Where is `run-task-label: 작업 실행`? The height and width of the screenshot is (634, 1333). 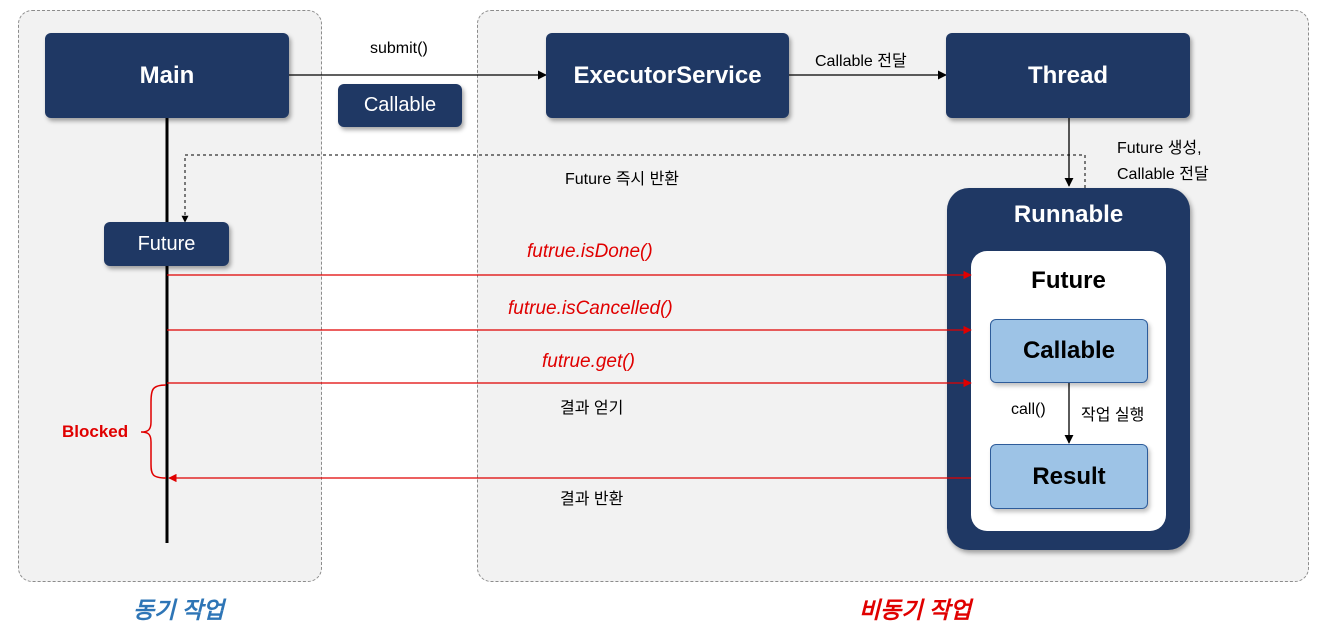
run-task-label: 작업 실행 is located at coordinates (1113, 415).